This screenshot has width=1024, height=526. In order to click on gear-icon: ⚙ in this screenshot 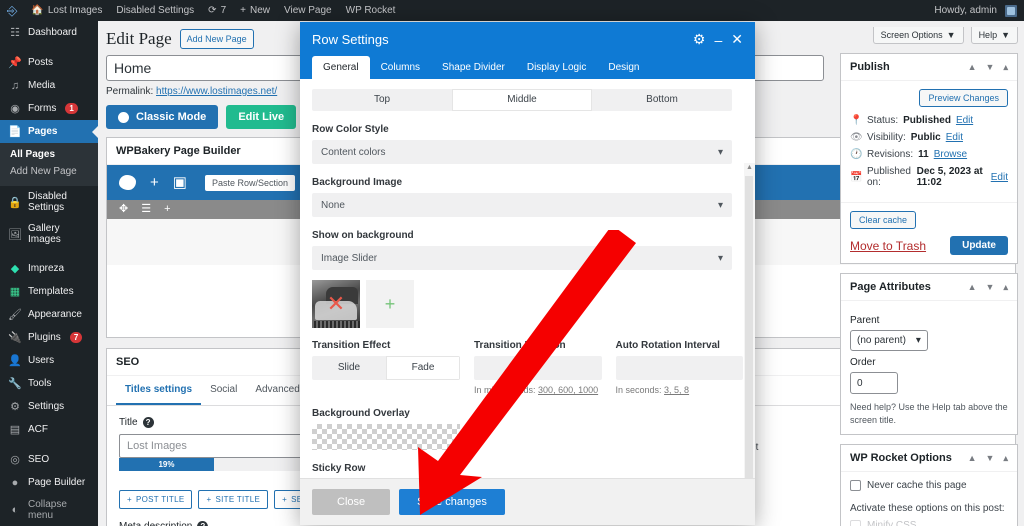, I will do `click(699, 39)`.